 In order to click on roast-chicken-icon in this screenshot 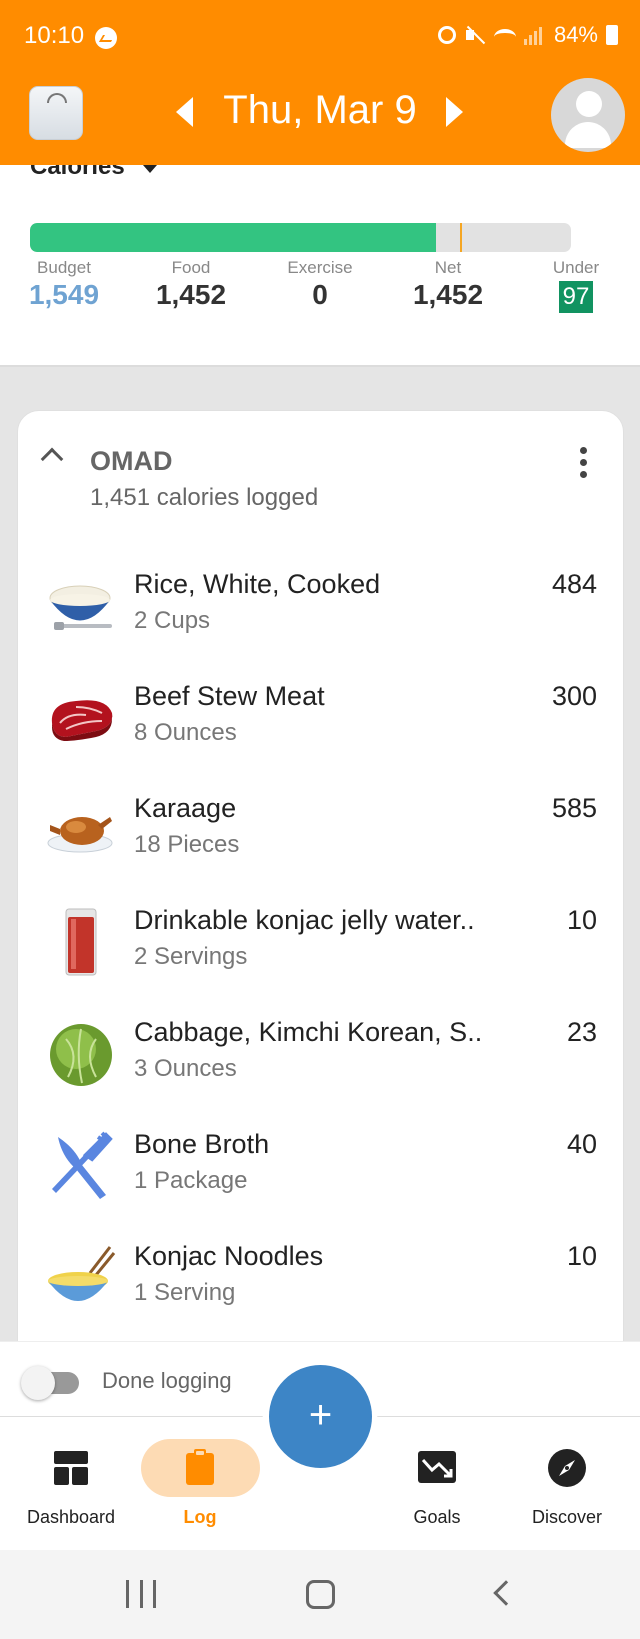, I will do `click(80, 835)`.